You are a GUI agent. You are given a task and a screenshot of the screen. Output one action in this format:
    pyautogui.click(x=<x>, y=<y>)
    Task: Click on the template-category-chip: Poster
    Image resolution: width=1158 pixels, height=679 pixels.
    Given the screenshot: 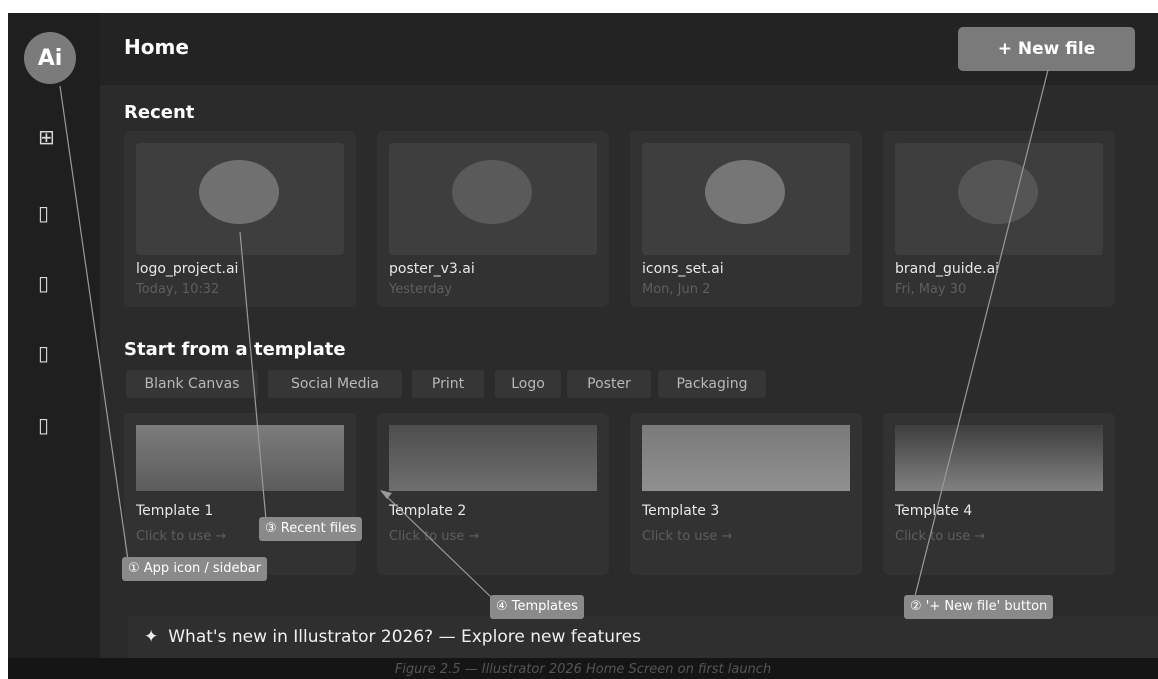 What is the action you would take?
    pyautogui.click(x=609, y=384)
    